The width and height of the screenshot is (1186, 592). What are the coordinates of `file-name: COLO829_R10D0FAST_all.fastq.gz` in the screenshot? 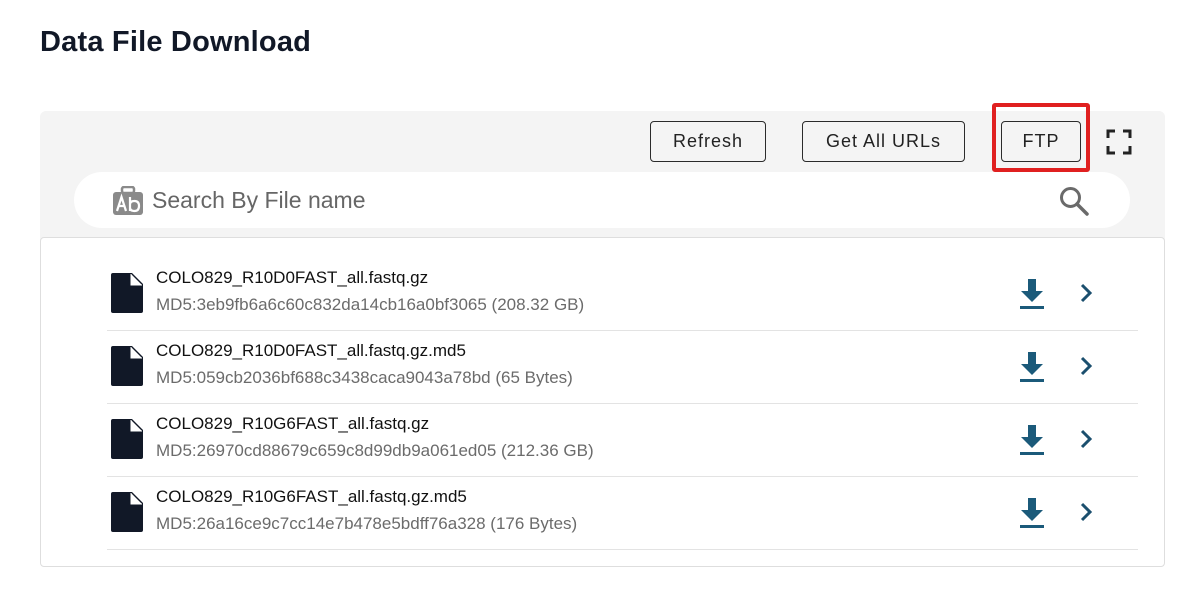 It's located at (292, 277).